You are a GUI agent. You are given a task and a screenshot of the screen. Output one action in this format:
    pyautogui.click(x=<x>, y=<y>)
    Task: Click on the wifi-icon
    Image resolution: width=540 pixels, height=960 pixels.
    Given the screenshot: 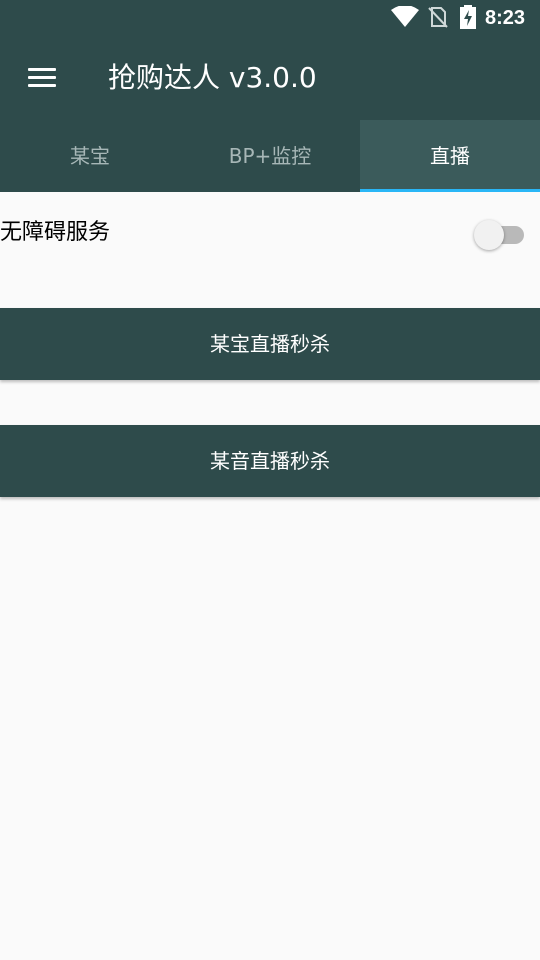 What is the action you would take?
    pyautogui.click(x=405, y=16)
    